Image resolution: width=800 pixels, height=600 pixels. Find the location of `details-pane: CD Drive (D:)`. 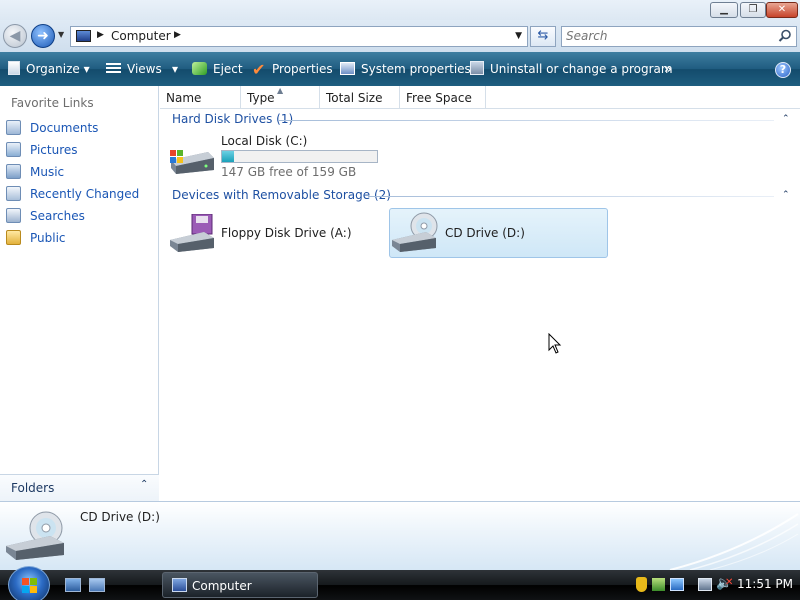

details-pane: CD Drive (D:) is located at coordinates (400, 535).